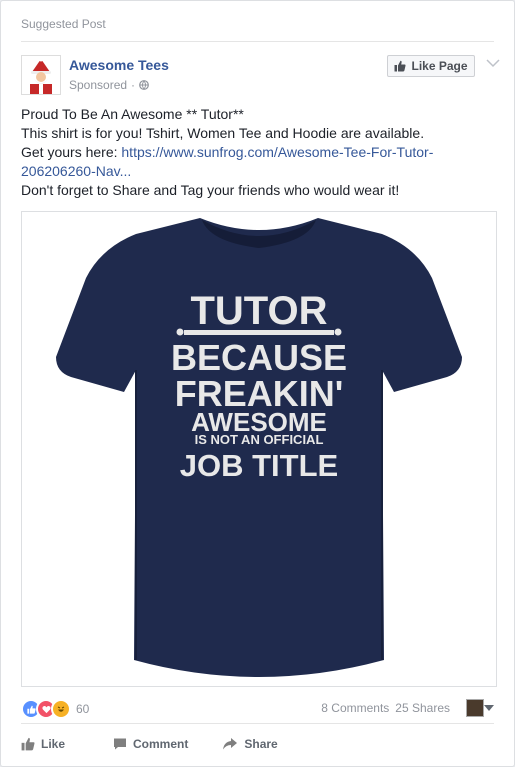 The image size is (515, 767). I want to click on viewer-avatar, so click(475, 708).